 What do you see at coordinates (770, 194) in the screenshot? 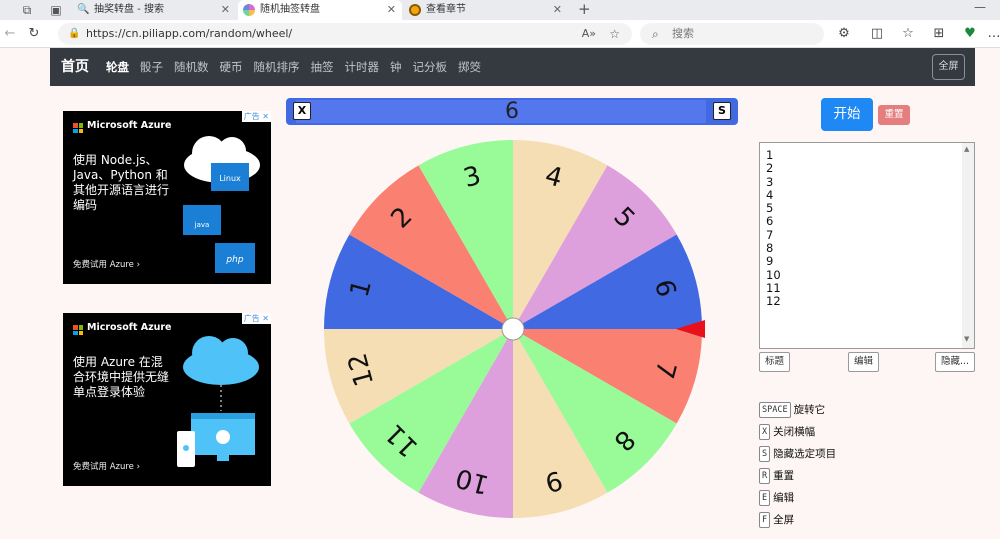
I see `item-line: 4` at bounding box center [770, 194].